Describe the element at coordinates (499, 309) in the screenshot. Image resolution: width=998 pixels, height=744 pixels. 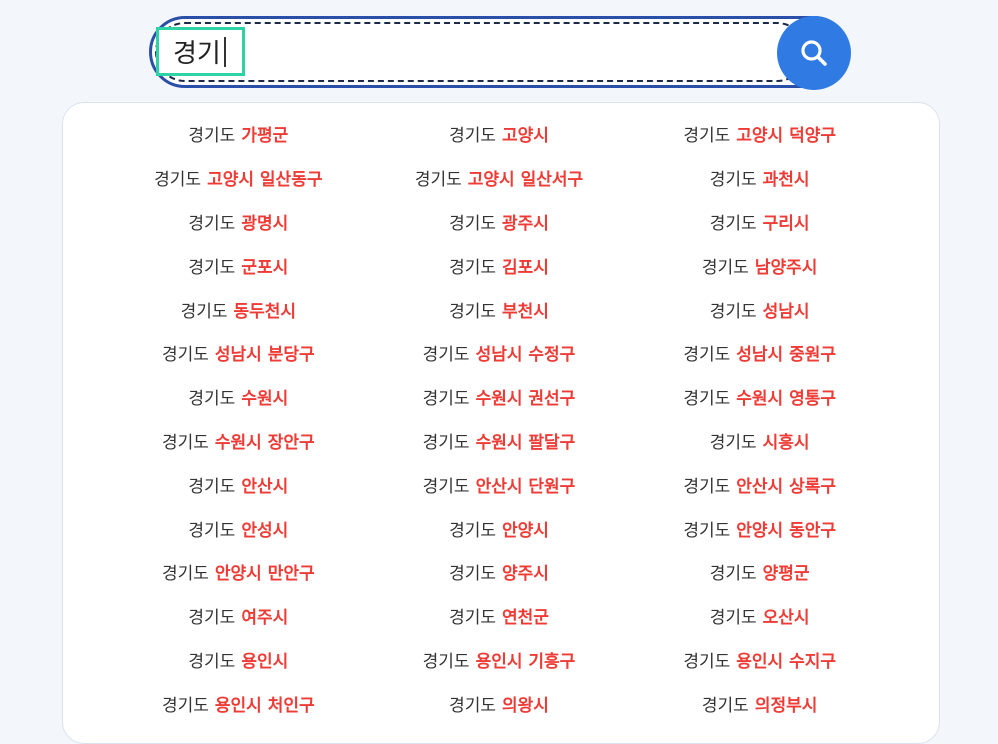
I see `result-item: 경기도 부천시` at that location.